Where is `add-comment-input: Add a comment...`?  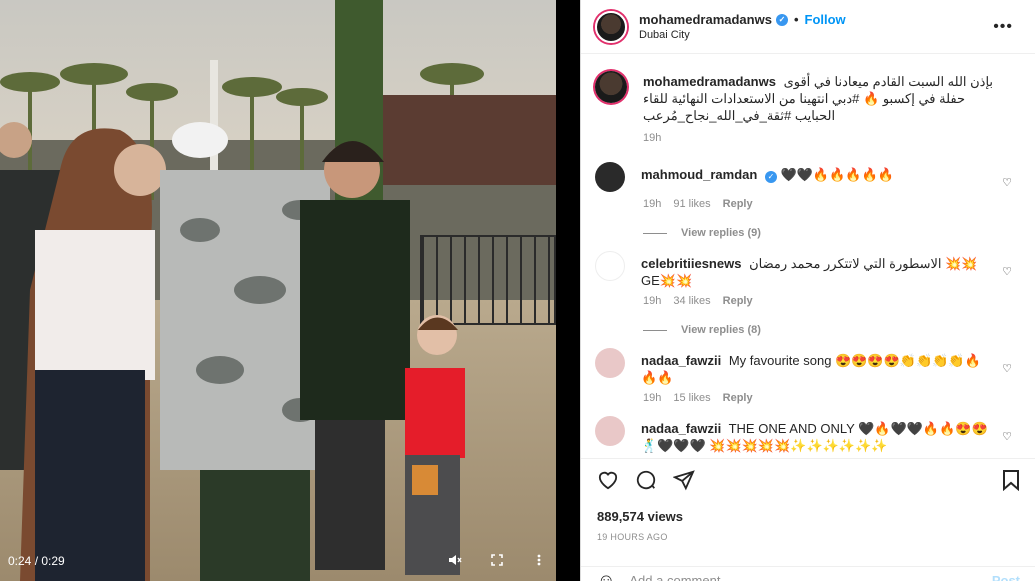 add-comment-input: Add a comment... is located at coordinates (680, 577).